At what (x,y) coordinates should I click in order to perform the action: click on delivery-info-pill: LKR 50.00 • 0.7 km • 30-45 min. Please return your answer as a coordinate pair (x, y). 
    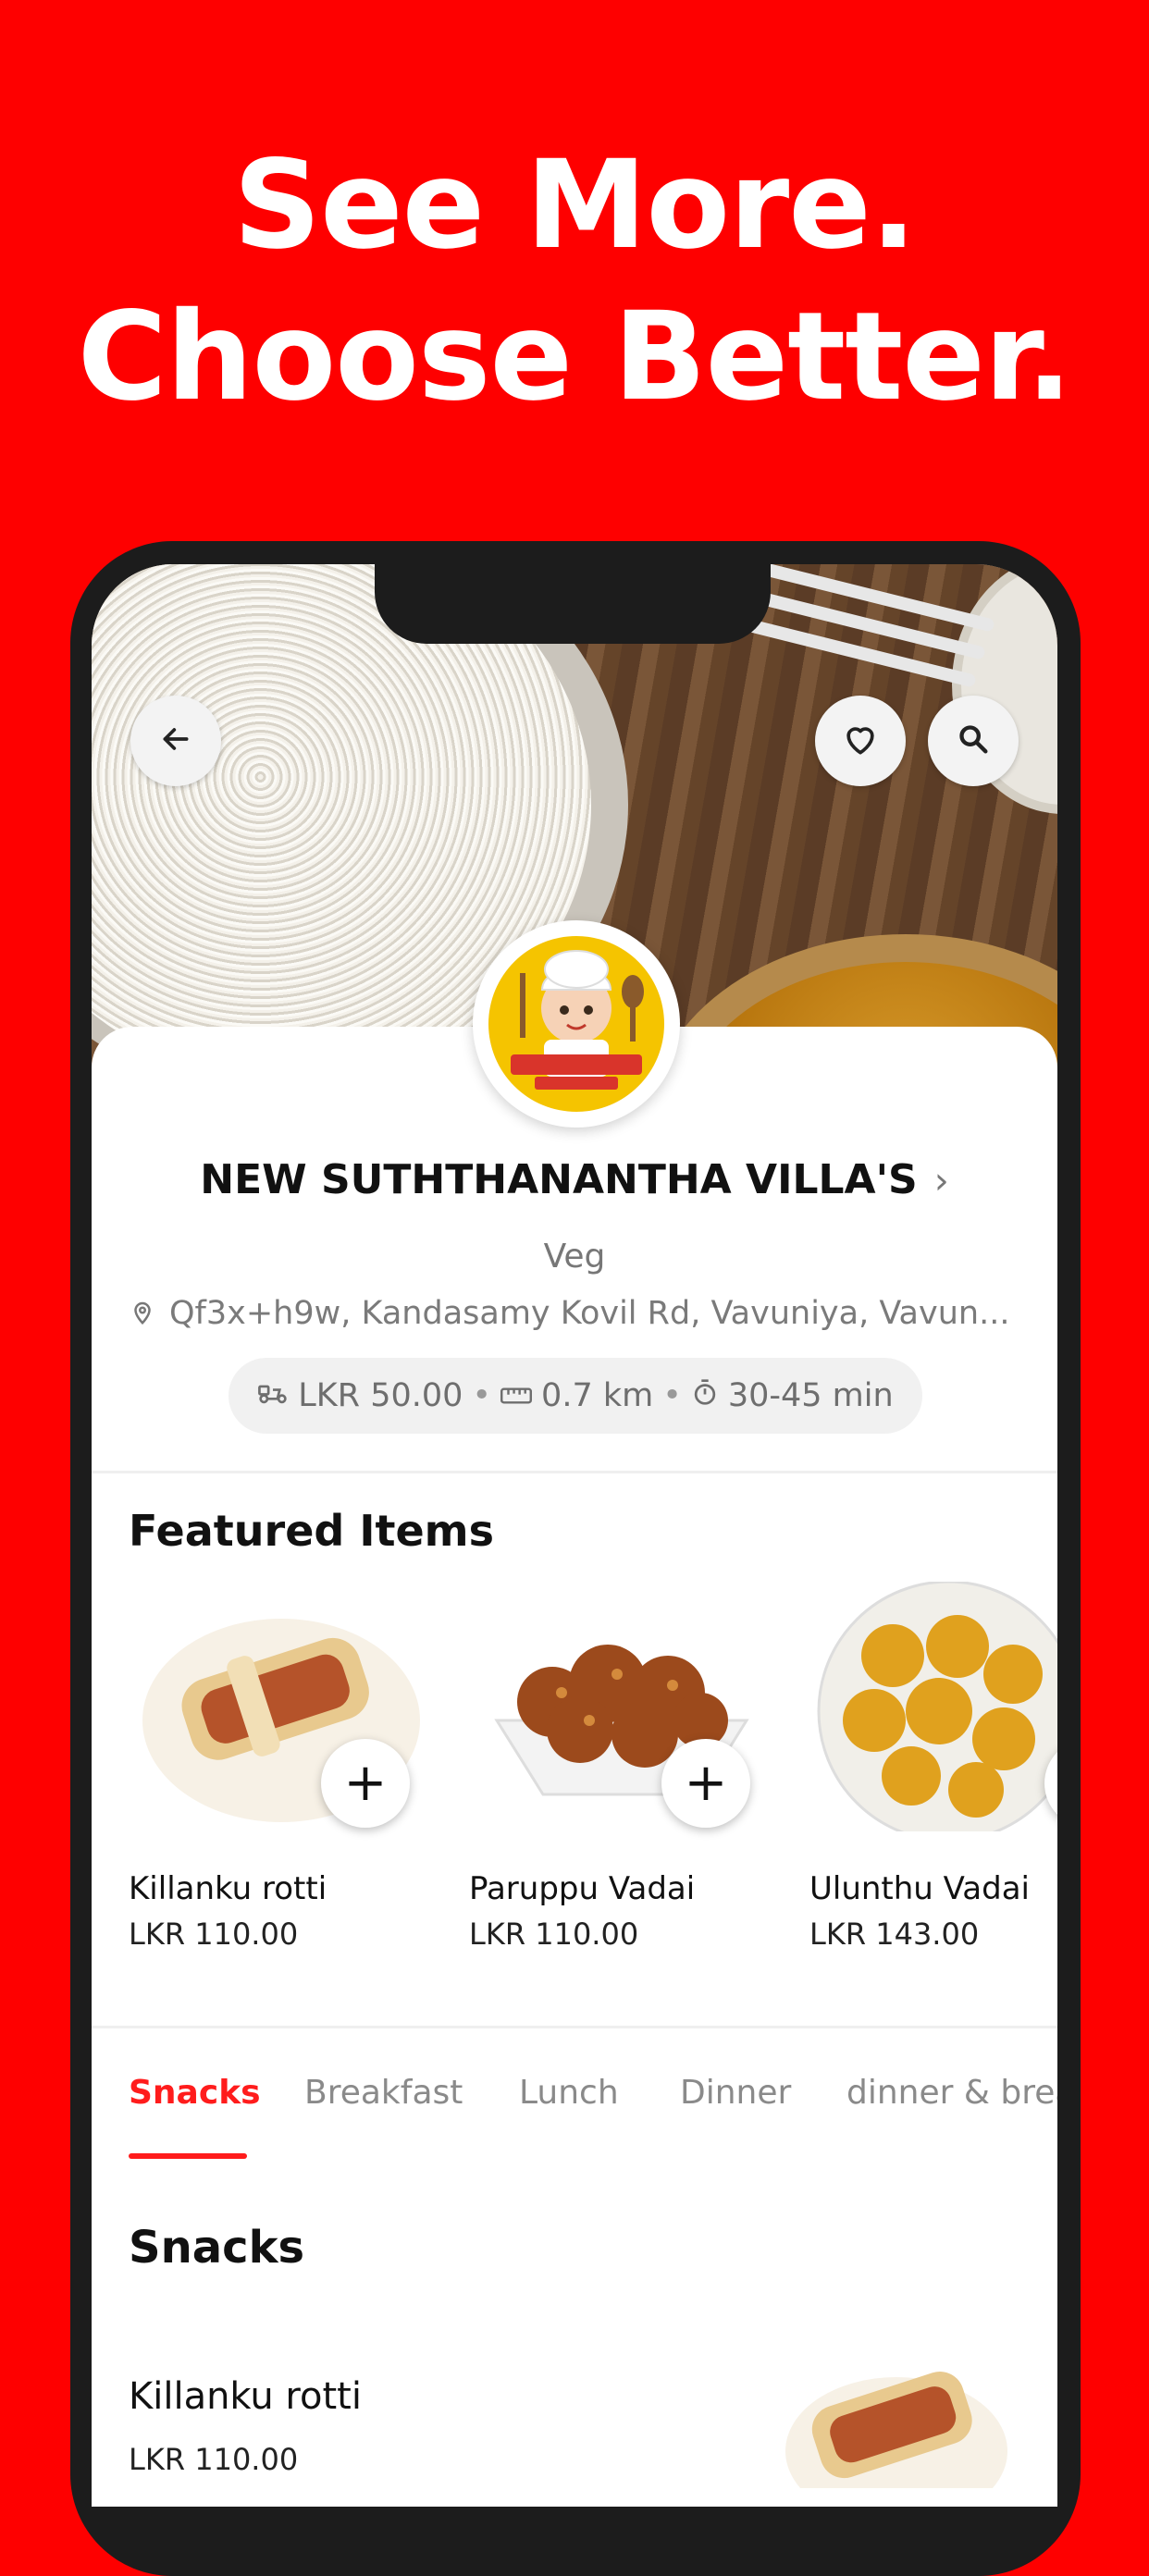
    Looking at the image, I should click on (575, 1396).